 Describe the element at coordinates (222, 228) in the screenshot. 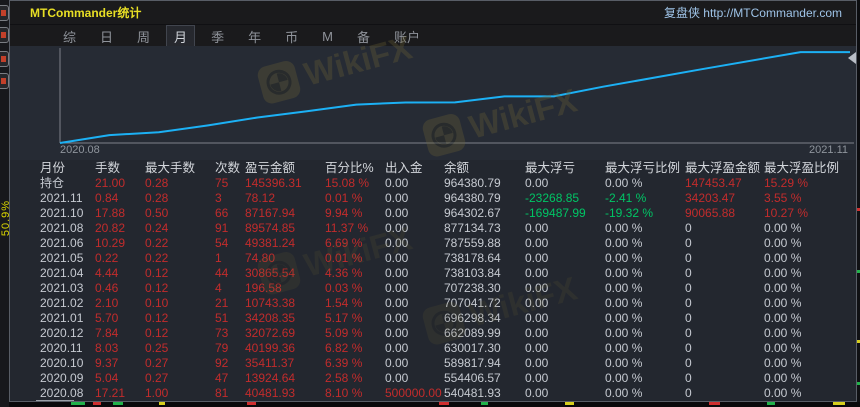

I see `cell-count: 91` at that location.